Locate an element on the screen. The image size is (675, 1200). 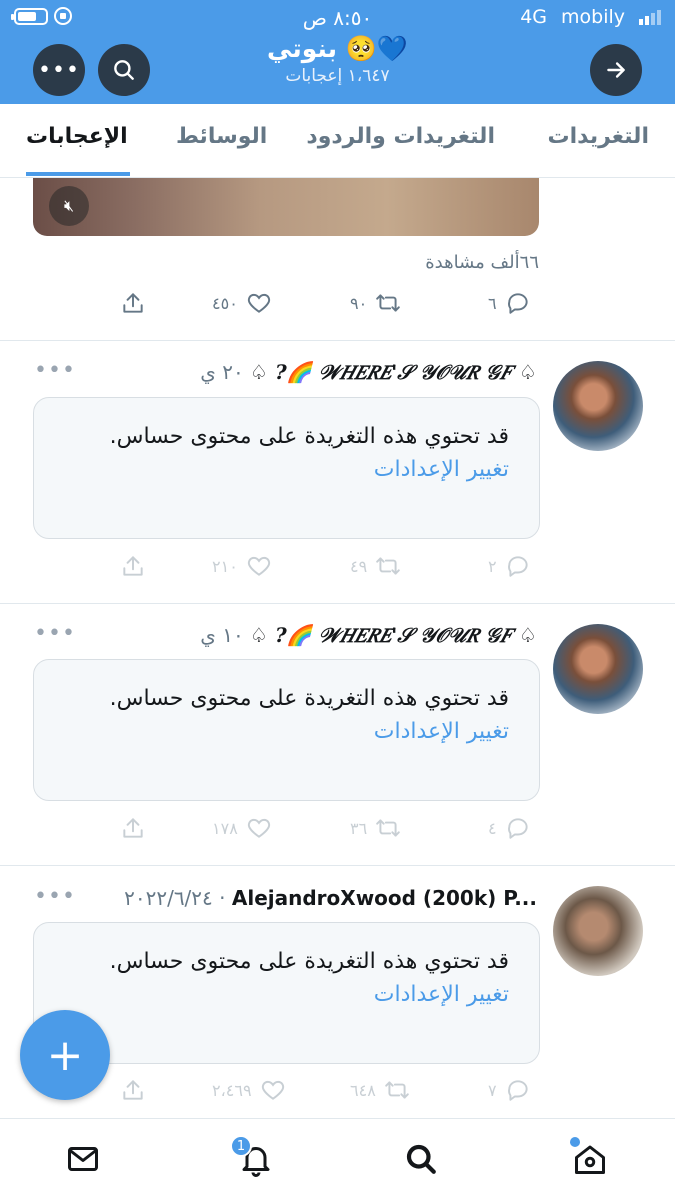
tweet-header: ١٠ ي ♤ ?🌈 𝒲𝐻𝐸𝑅𝐸'𝒮 𝒴𝒪𝒰𝑅 𝒢𝐹 ♤ is located at coordinates (368, 635).